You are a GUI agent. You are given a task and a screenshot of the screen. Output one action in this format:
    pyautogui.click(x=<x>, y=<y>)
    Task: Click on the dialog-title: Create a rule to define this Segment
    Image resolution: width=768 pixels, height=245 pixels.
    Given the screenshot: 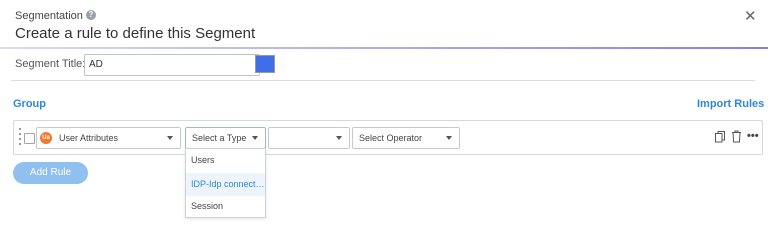 What is the action you would take?
    pyautogui.click(x=135, y=33)
    